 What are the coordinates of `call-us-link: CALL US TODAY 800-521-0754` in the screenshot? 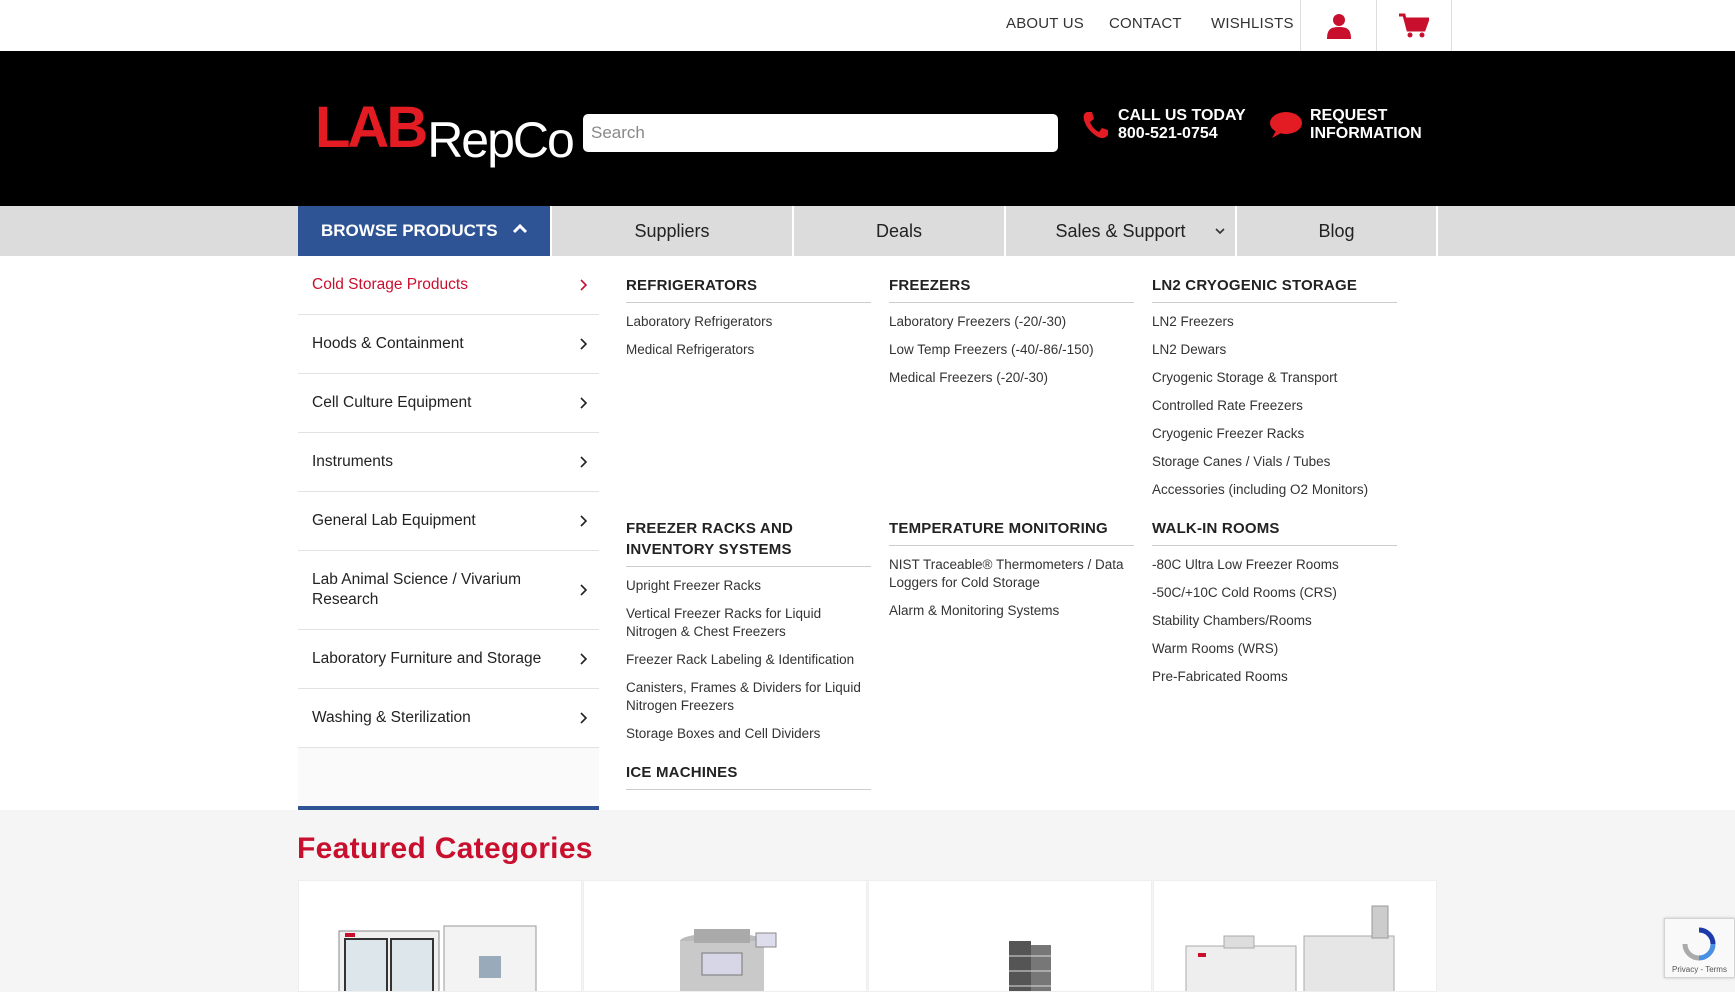 It's located at (1164, 125).